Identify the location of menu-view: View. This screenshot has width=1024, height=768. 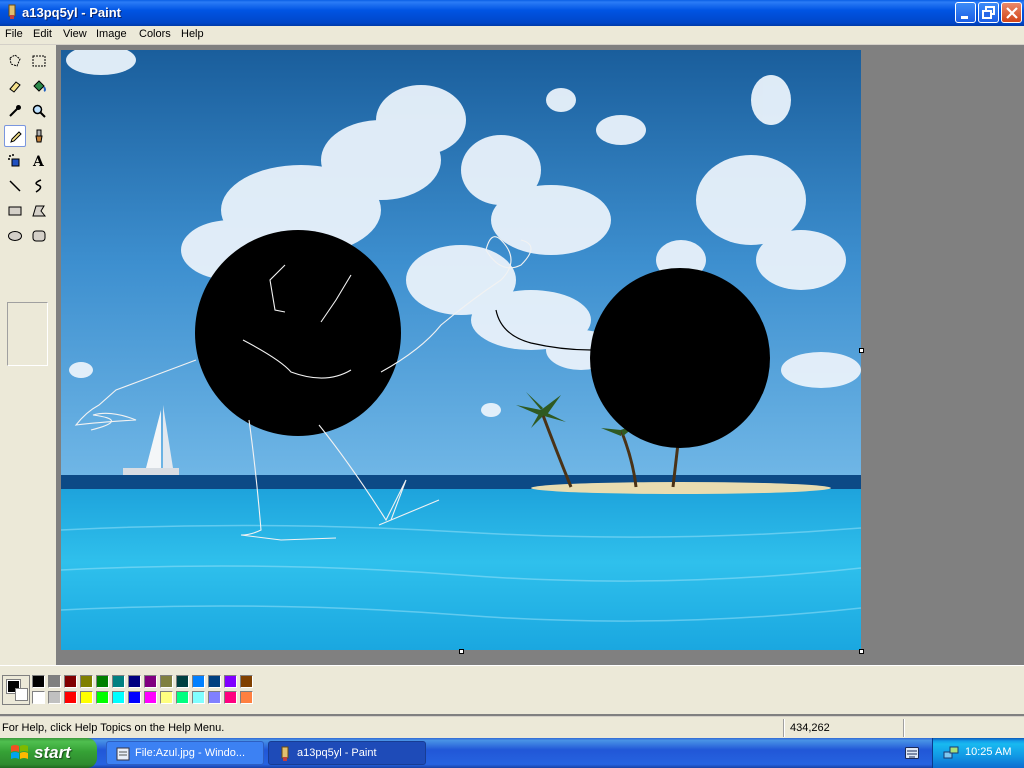
(75, 34).